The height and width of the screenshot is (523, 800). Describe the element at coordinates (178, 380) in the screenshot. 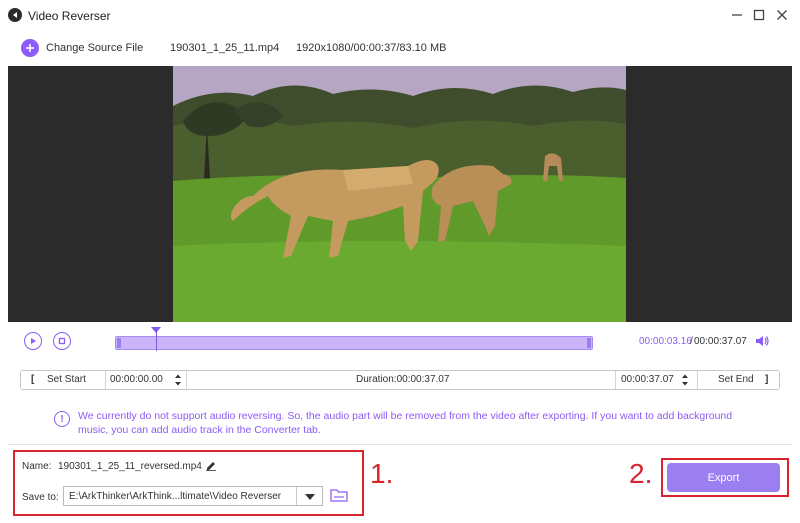

I see `start-time-stepper-icon` at that location.